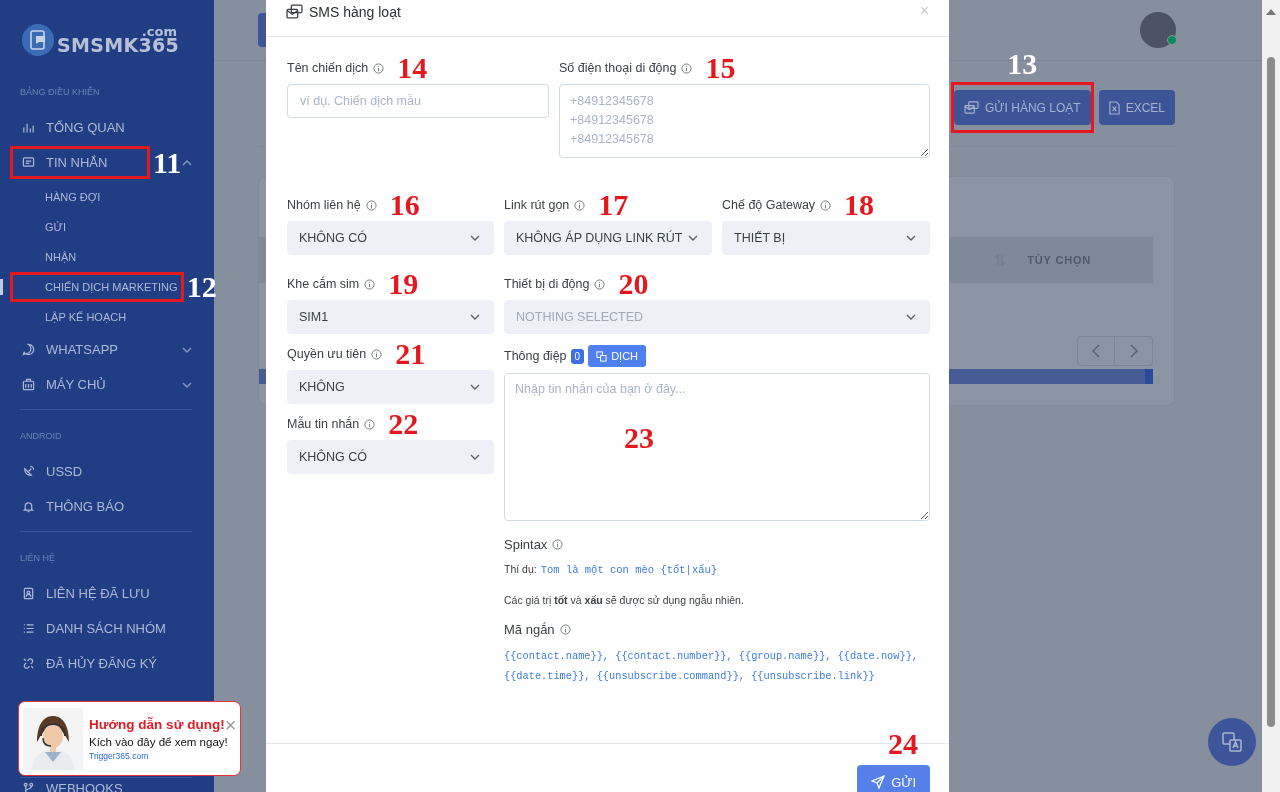 This screenshot has width=1280, height=792. Describe the element at coordinates (52, 471) in the screenshot. I see `sidebar-item: USSD` at that location.